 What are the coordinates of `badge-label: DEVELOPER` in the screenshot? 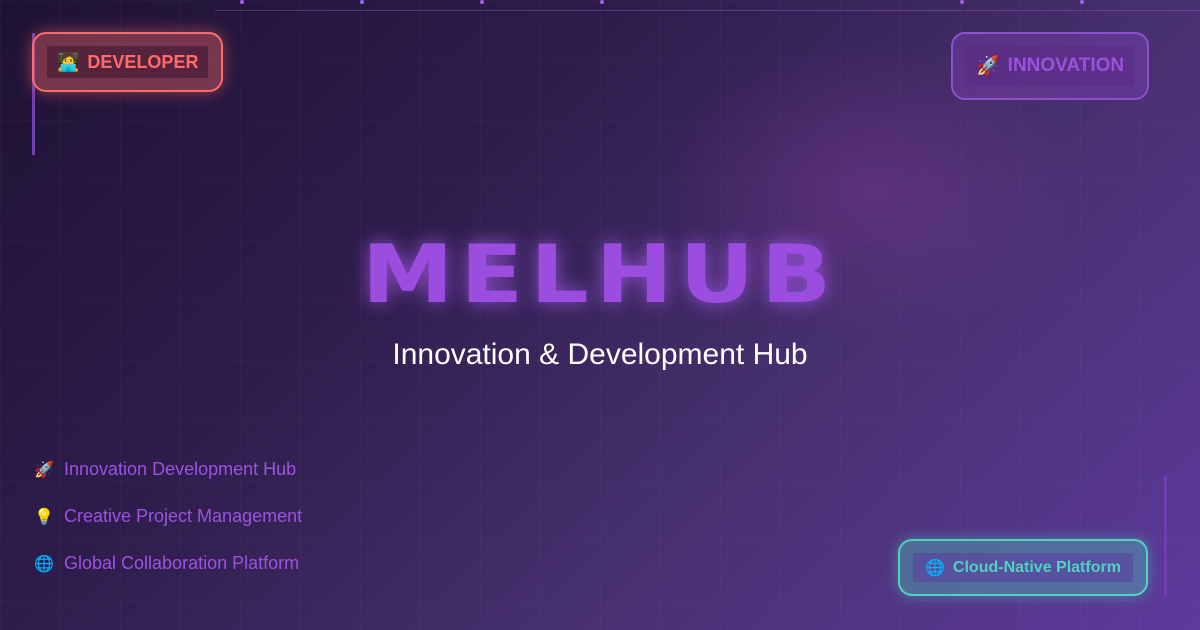 It's located at (143, 61).